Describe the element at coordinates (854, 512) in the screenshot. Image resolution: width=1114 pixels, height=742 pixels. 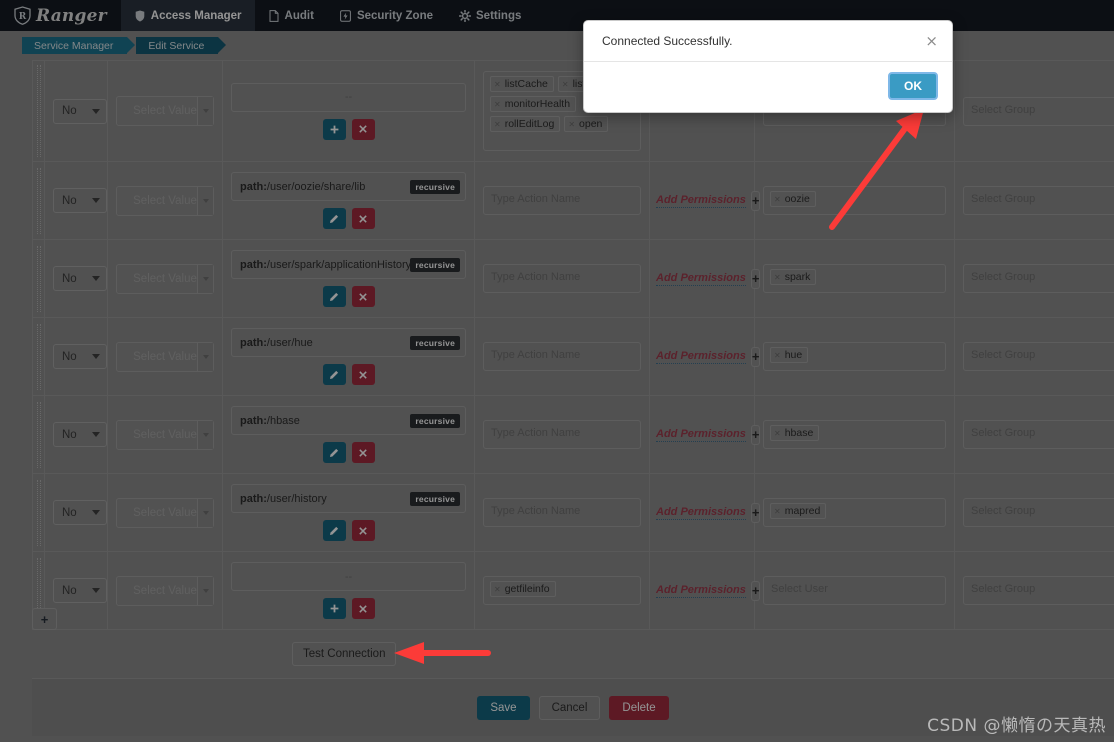
I see `select-user-input: ✕ mapred` at that location.